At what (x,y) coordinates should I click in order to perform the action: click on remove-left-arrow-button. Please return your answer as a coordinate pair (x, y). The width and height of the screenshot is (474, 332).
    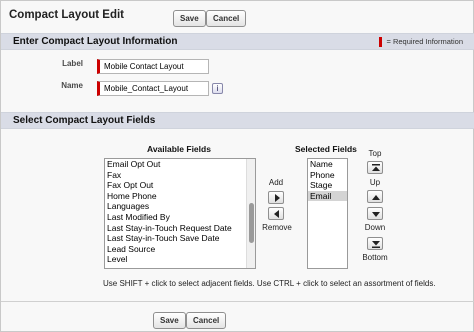
    Looking at the image, I should click on (276, 213).